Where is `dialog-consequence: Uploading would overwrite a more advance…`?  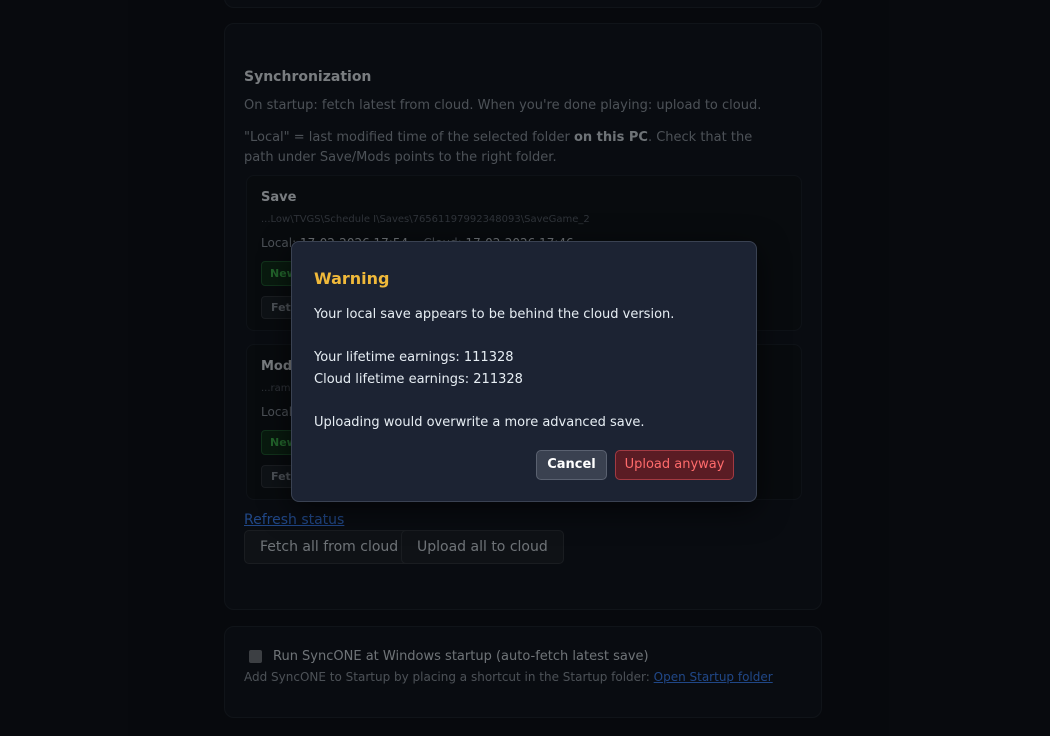
dialog-consequence: Uploading would overwrite a more advance… is located at coordinates (479, 422).